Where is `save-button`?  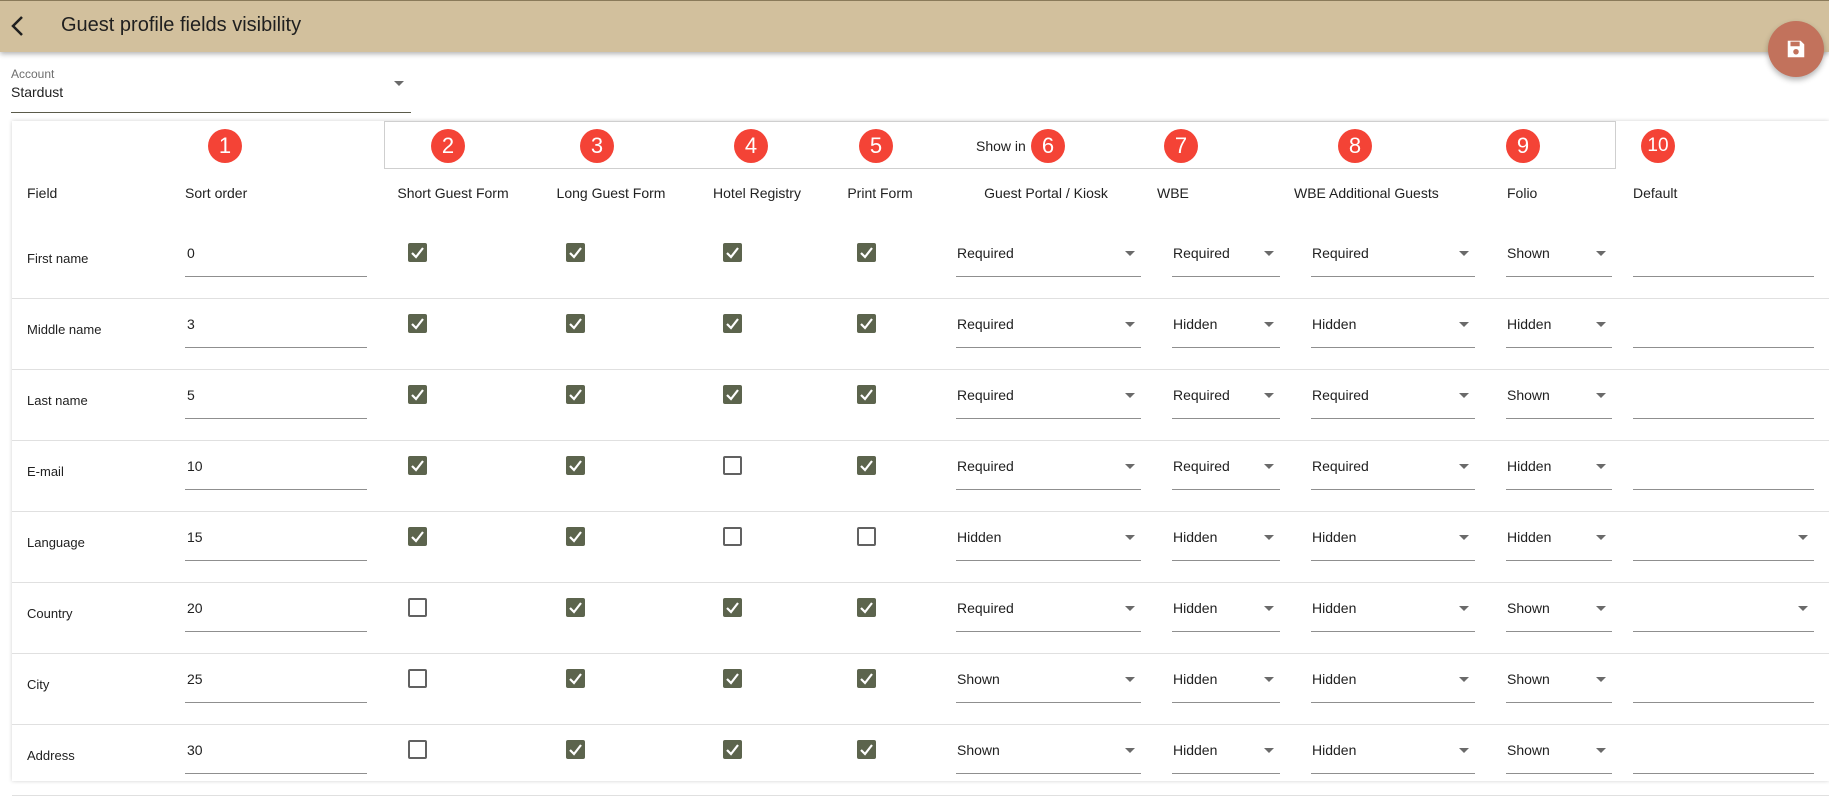
save-button is located at coordinates (1796, 49).